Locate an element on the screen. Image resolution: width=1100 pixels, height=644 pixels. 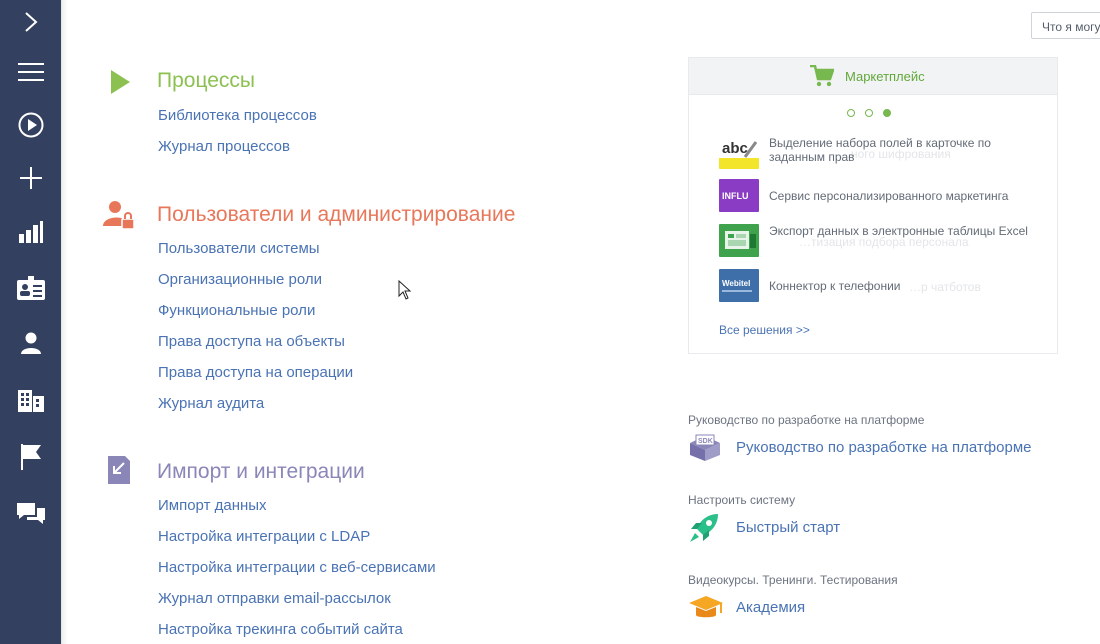
person-icon is located at coordinates (30, 343).